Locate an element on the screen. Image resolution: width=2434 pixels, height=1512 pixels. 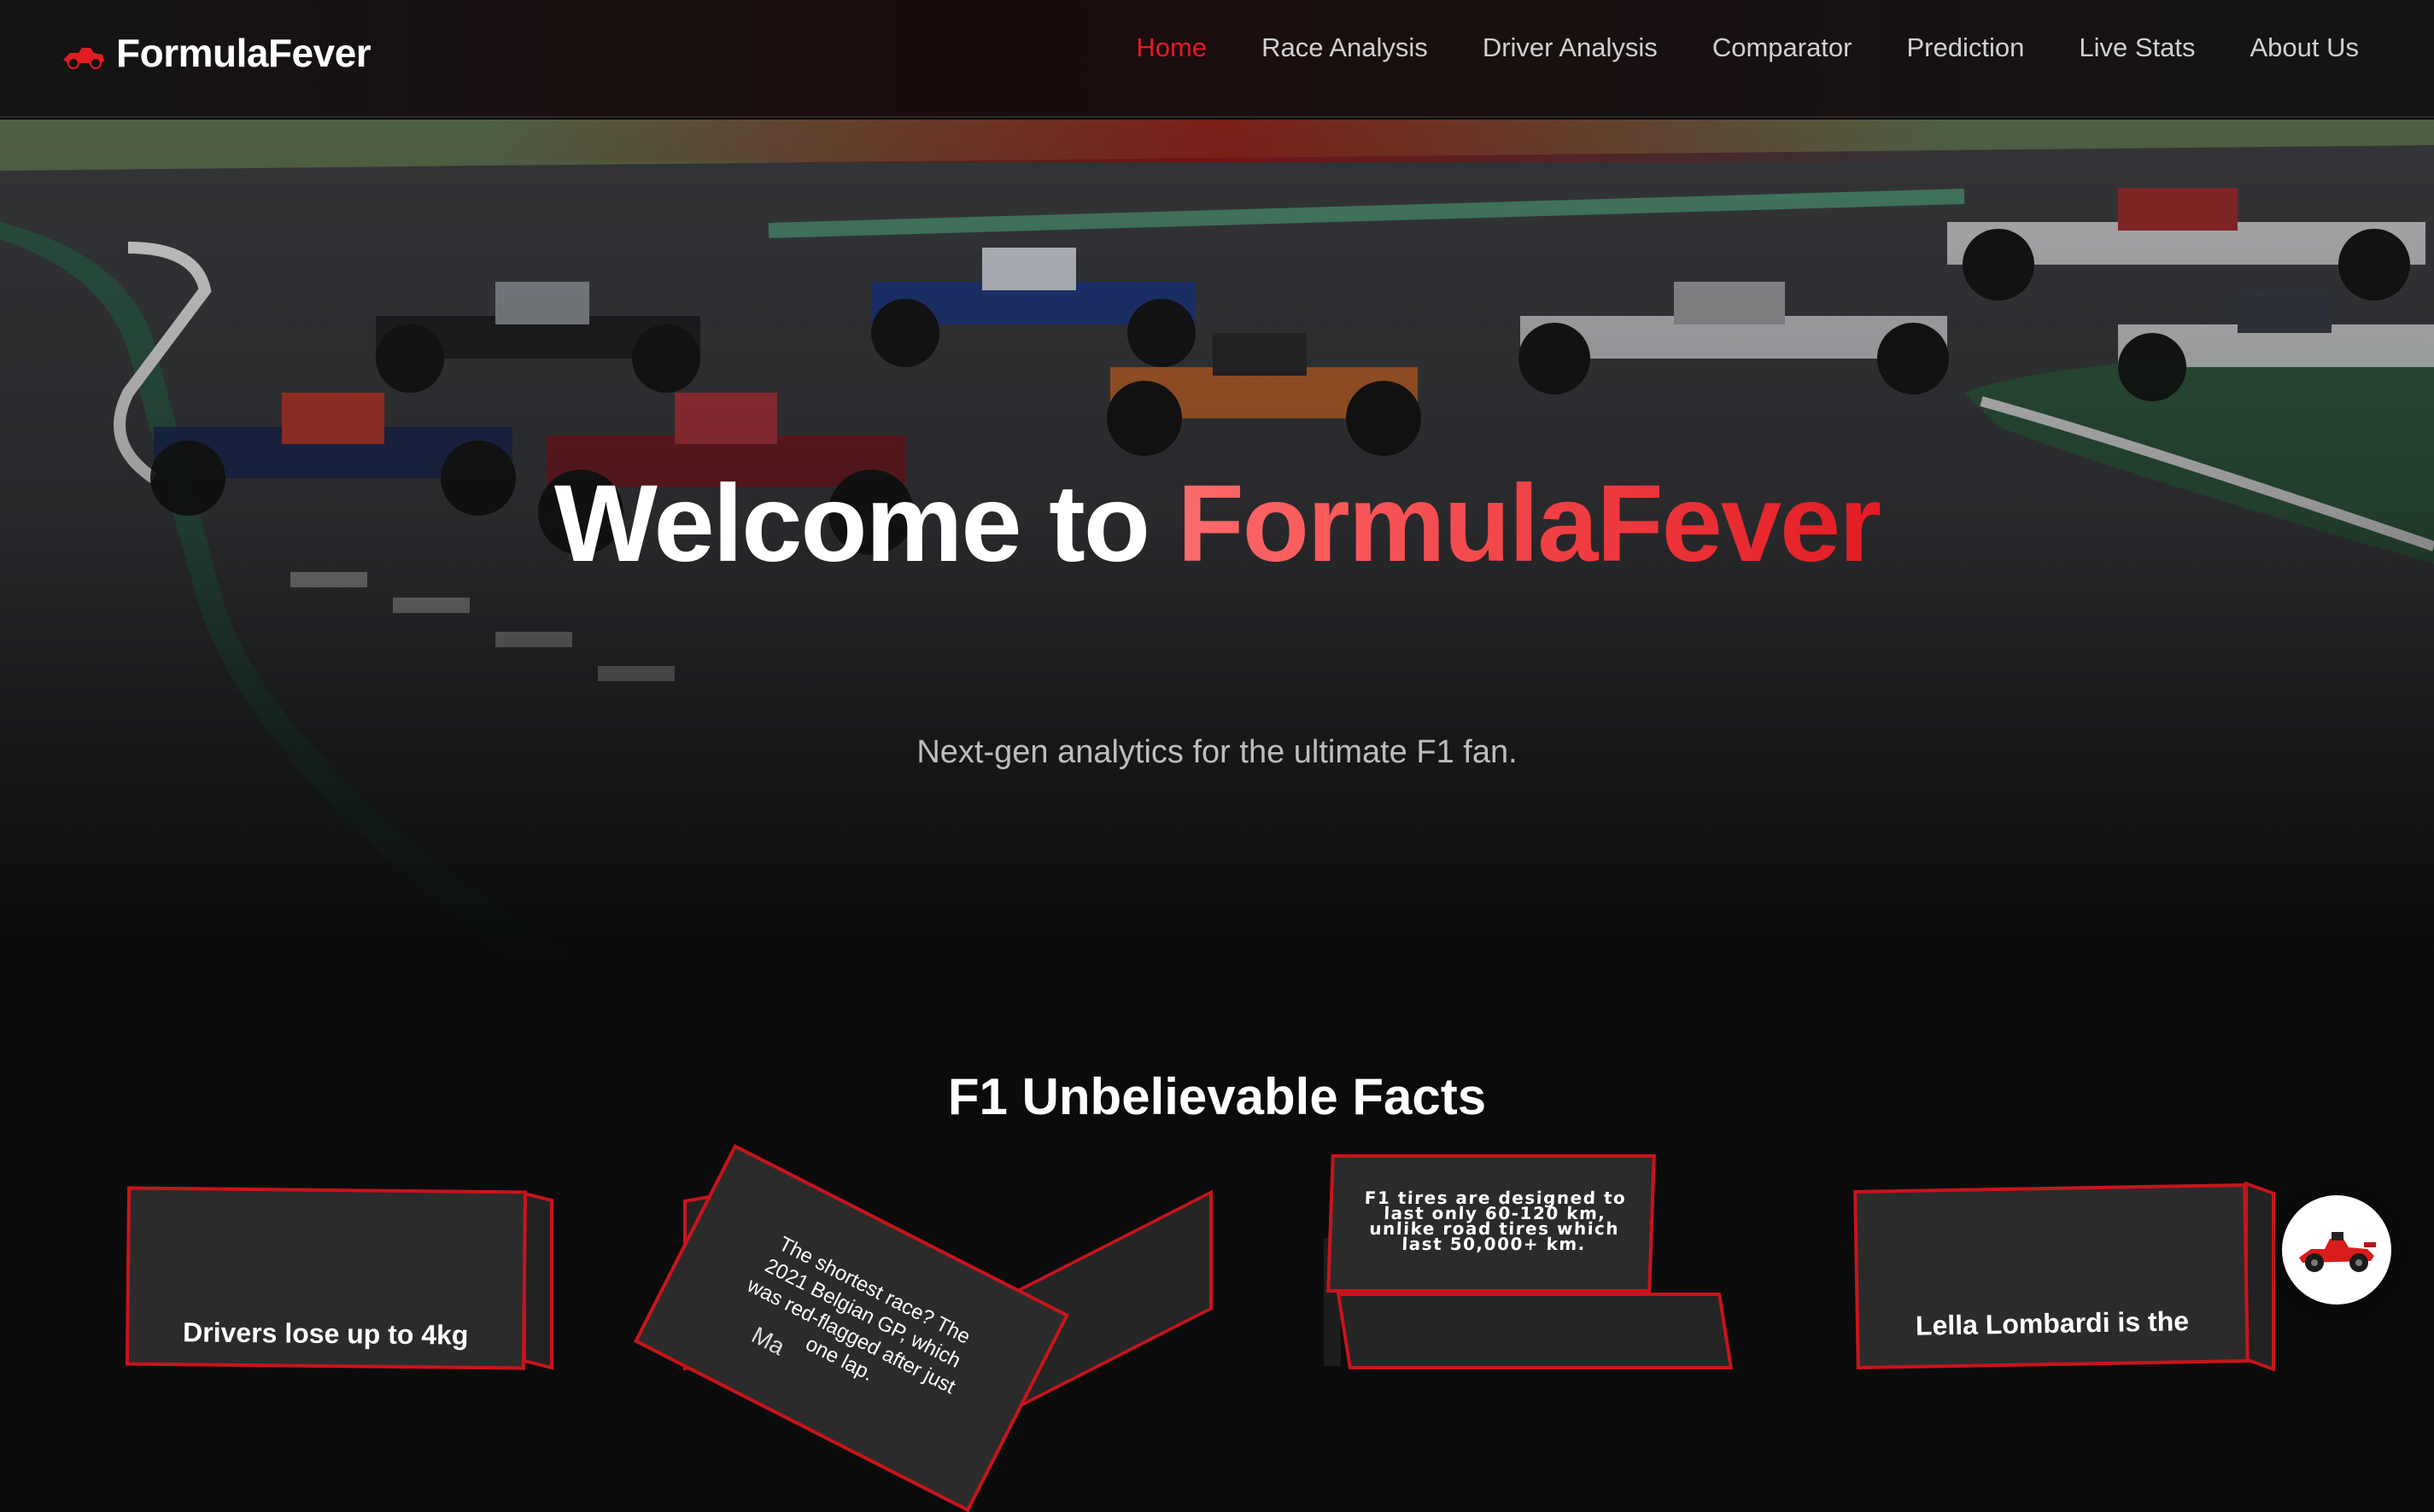
brand-logo: FormulaFever is located at coordinates (217, 53).